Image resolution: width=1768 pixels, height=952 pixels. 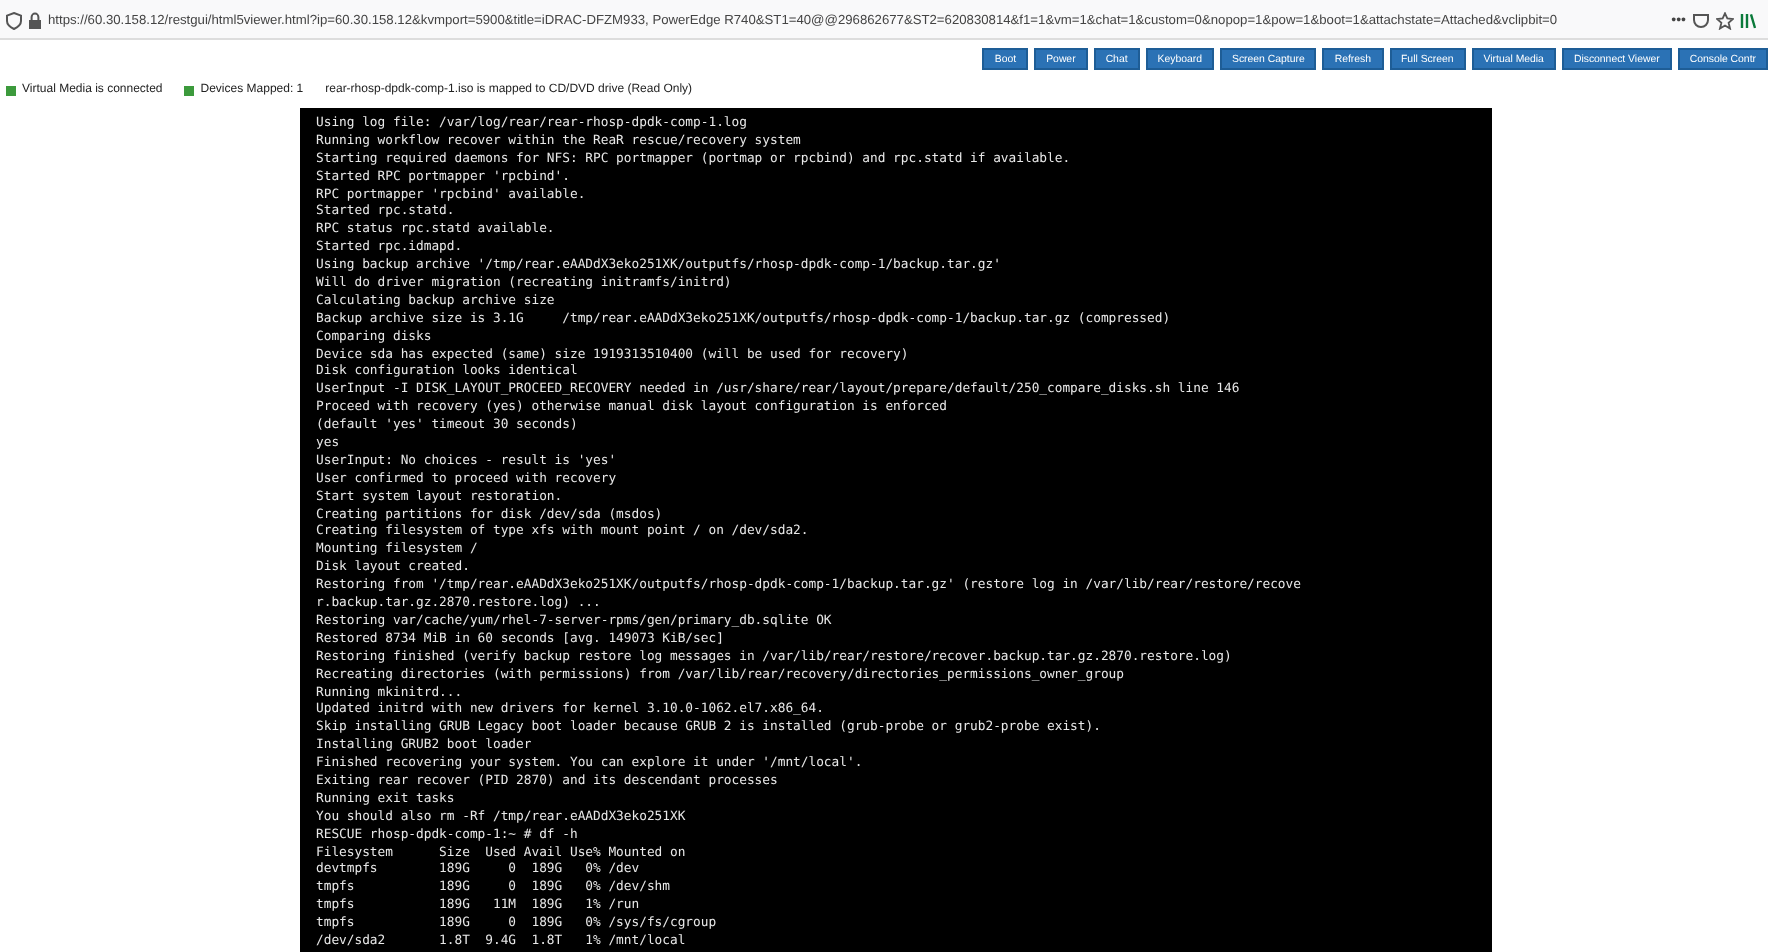 What do you see at coordinates (884, 20) in the screenshot?
I see `address-bar` at bounding box center [884, 20].